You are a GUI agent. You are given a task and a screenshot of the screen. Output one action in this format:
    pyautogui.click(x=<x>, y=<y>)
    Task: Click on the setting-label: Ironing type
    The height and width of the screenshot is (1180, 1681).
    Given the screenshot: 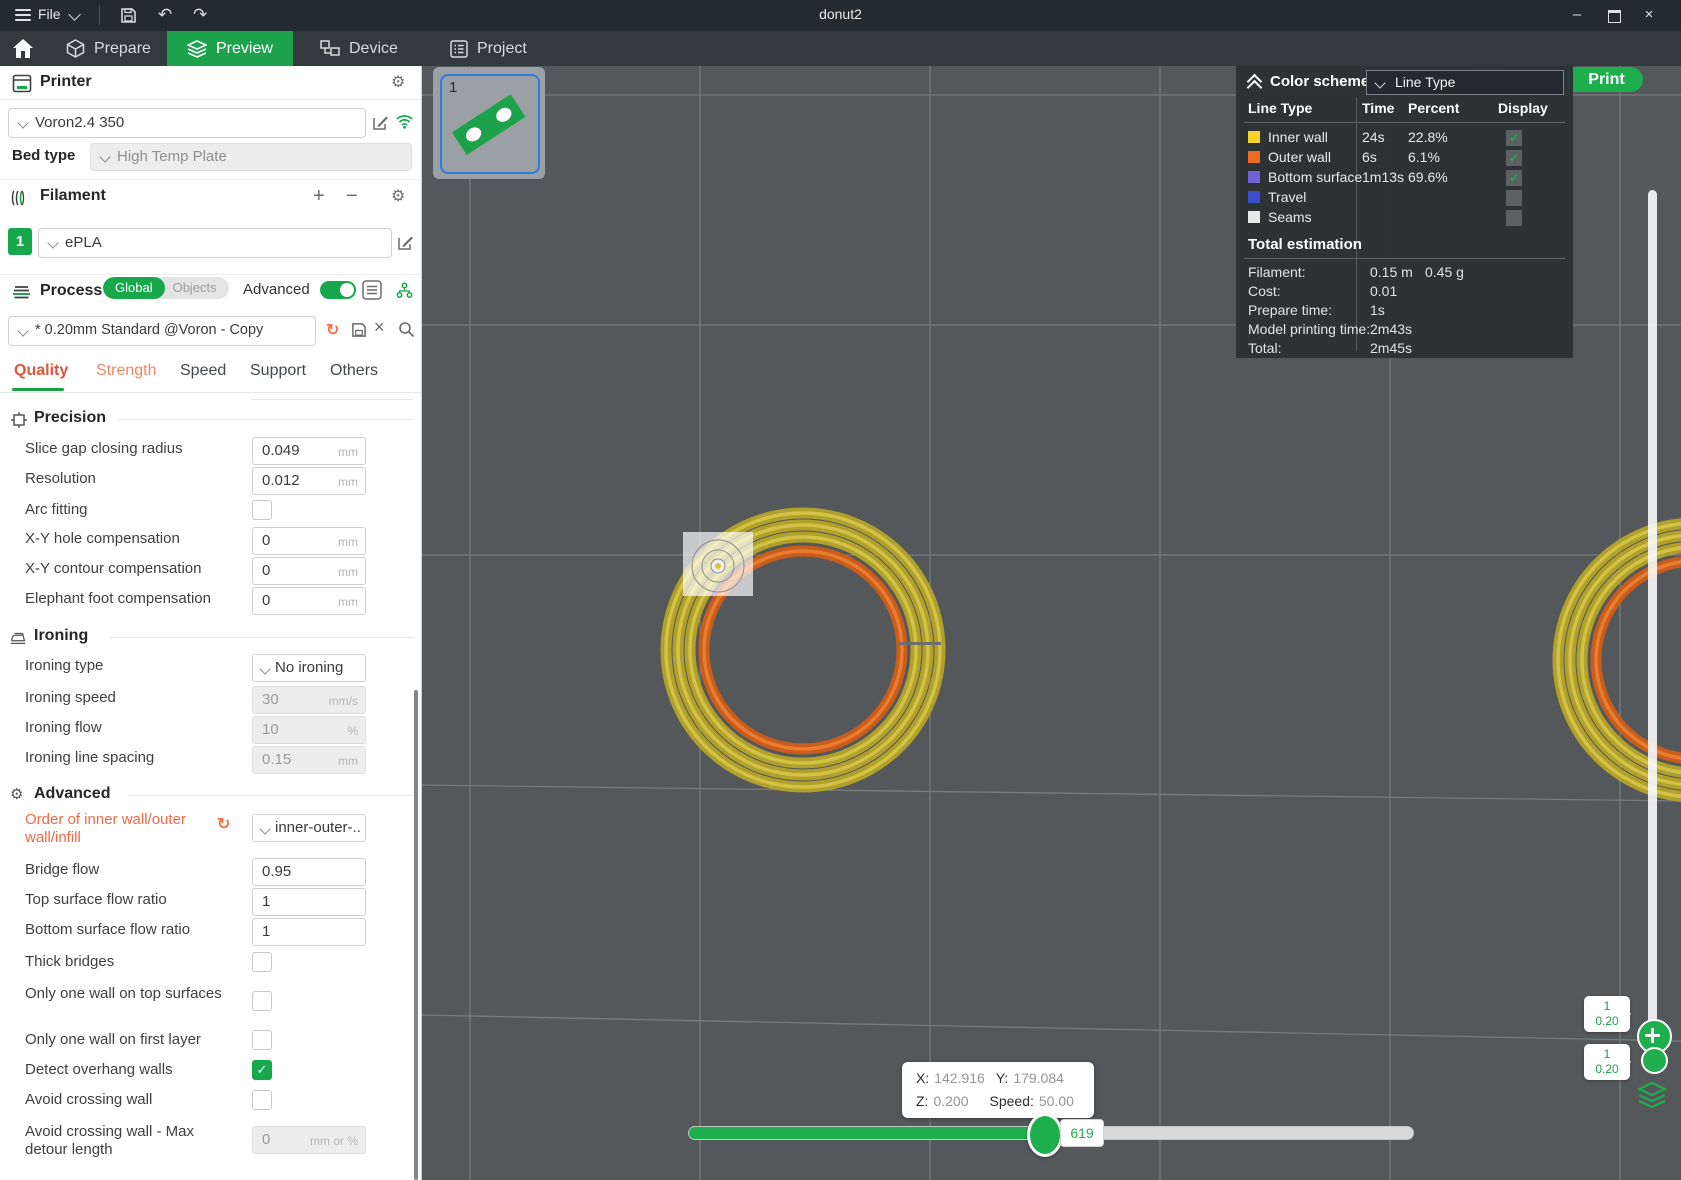 What is the action you would take?
    pyautogui.click(x=64, y=665)
    